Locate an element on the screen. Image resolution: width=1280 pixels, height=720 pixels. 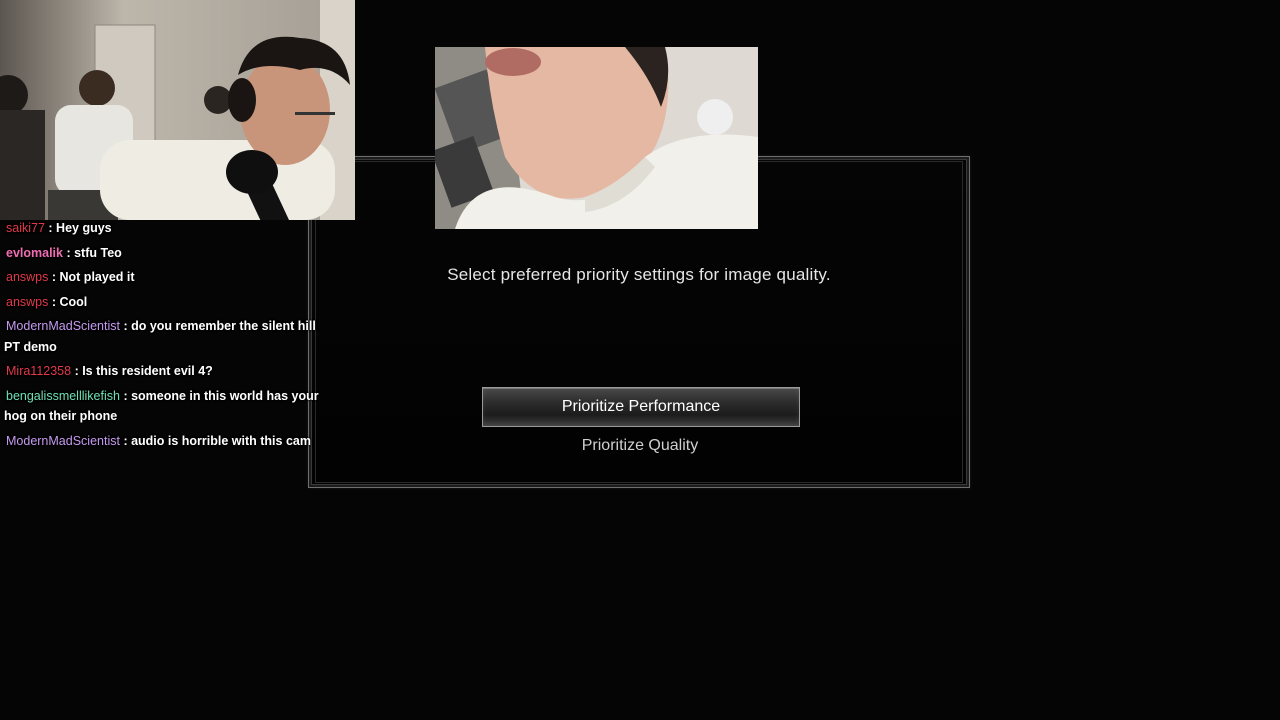
chat-message: answps : Cool is located at coordinates (162, 302).